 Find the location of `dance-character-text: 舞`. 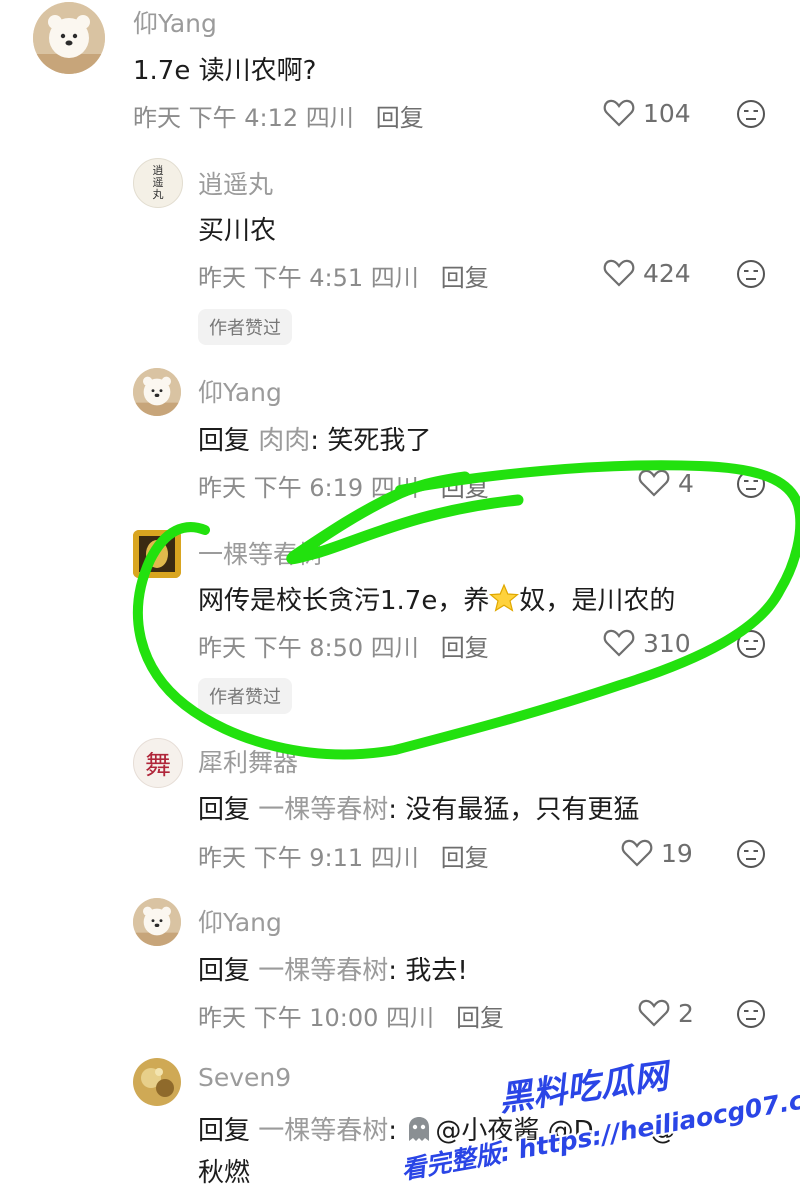

dance-character-text: 舞 is located at coordinates (157, 765).